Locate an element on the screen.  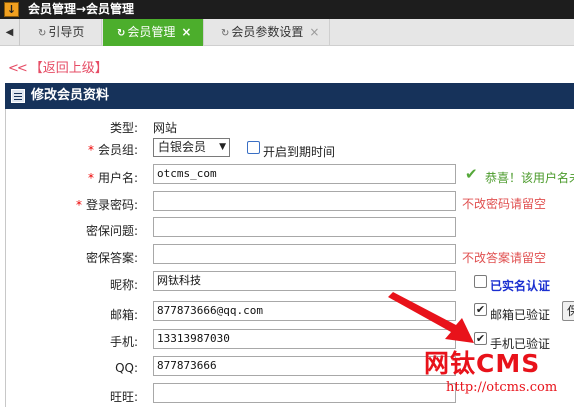
nickname-label: 昵称: is located at coordinates (123, 285).